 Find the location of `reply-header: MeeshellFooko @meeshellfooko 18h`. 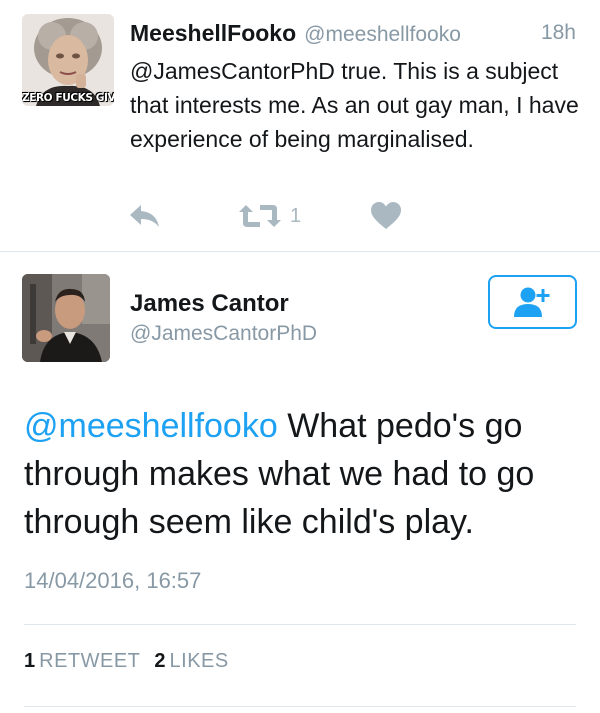

reply-header: MeeshellFooko @meeshellfooko 18h is located at coordinates (357, 33).